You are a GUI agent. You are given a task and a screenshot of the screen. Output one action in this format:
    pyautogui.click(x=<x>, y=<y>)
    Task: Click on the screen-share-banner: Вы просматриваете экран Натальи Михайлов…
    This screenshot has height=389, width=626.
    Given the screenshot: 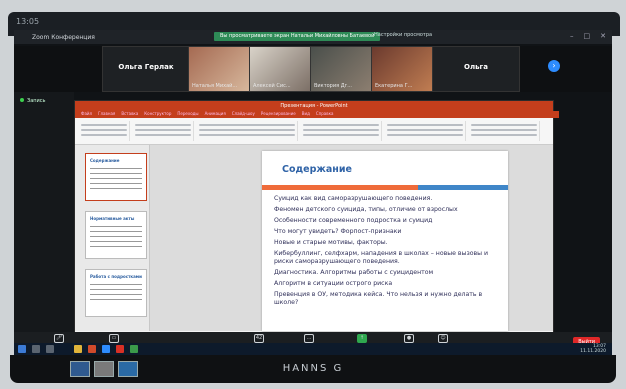 What is the action you would take?
    pyautogui.click(x=297, y=36)
    